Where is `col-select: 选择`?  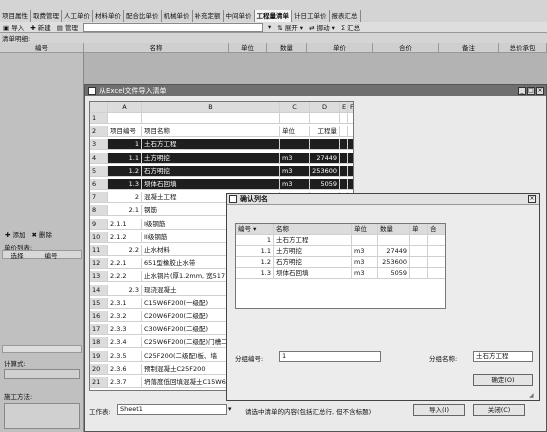 col-select: 选择 is located at coordinates (17, 255).